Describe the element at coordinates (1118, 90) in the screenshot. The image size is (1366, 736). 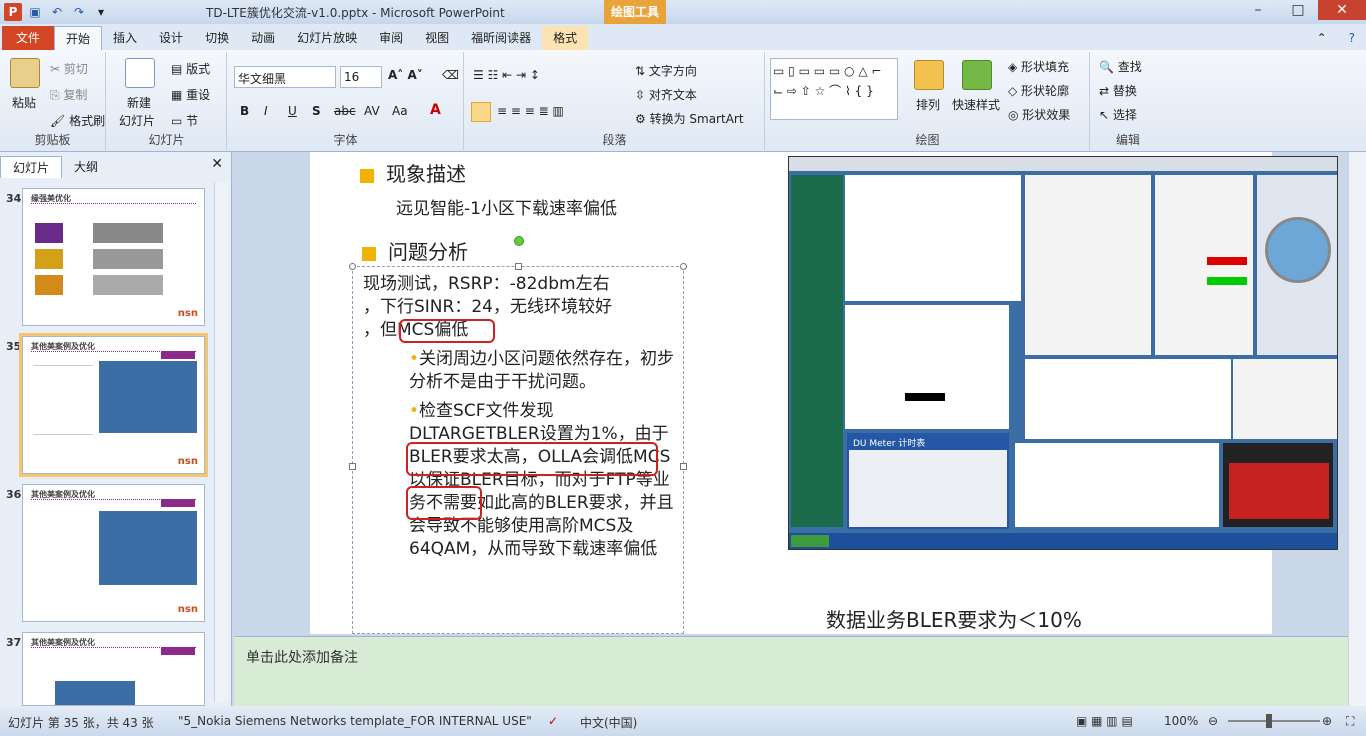
I see `replace-button: ⇄ 替换` at that location.